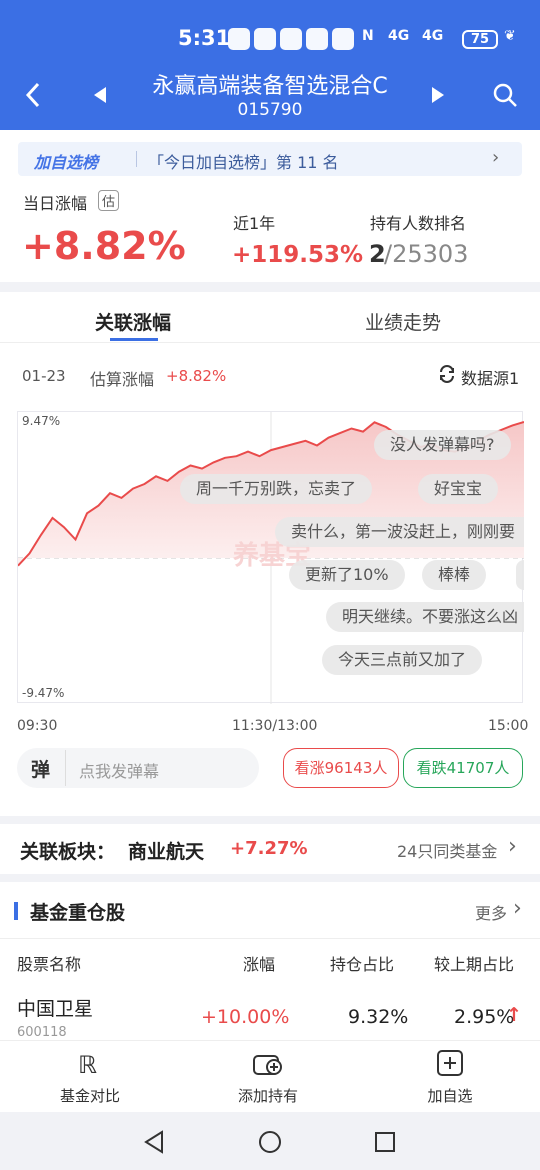  What do you see at coordinates (491, 912) in the screenshot?
I see `more-button: 更多` at bounding box center [491, 912].